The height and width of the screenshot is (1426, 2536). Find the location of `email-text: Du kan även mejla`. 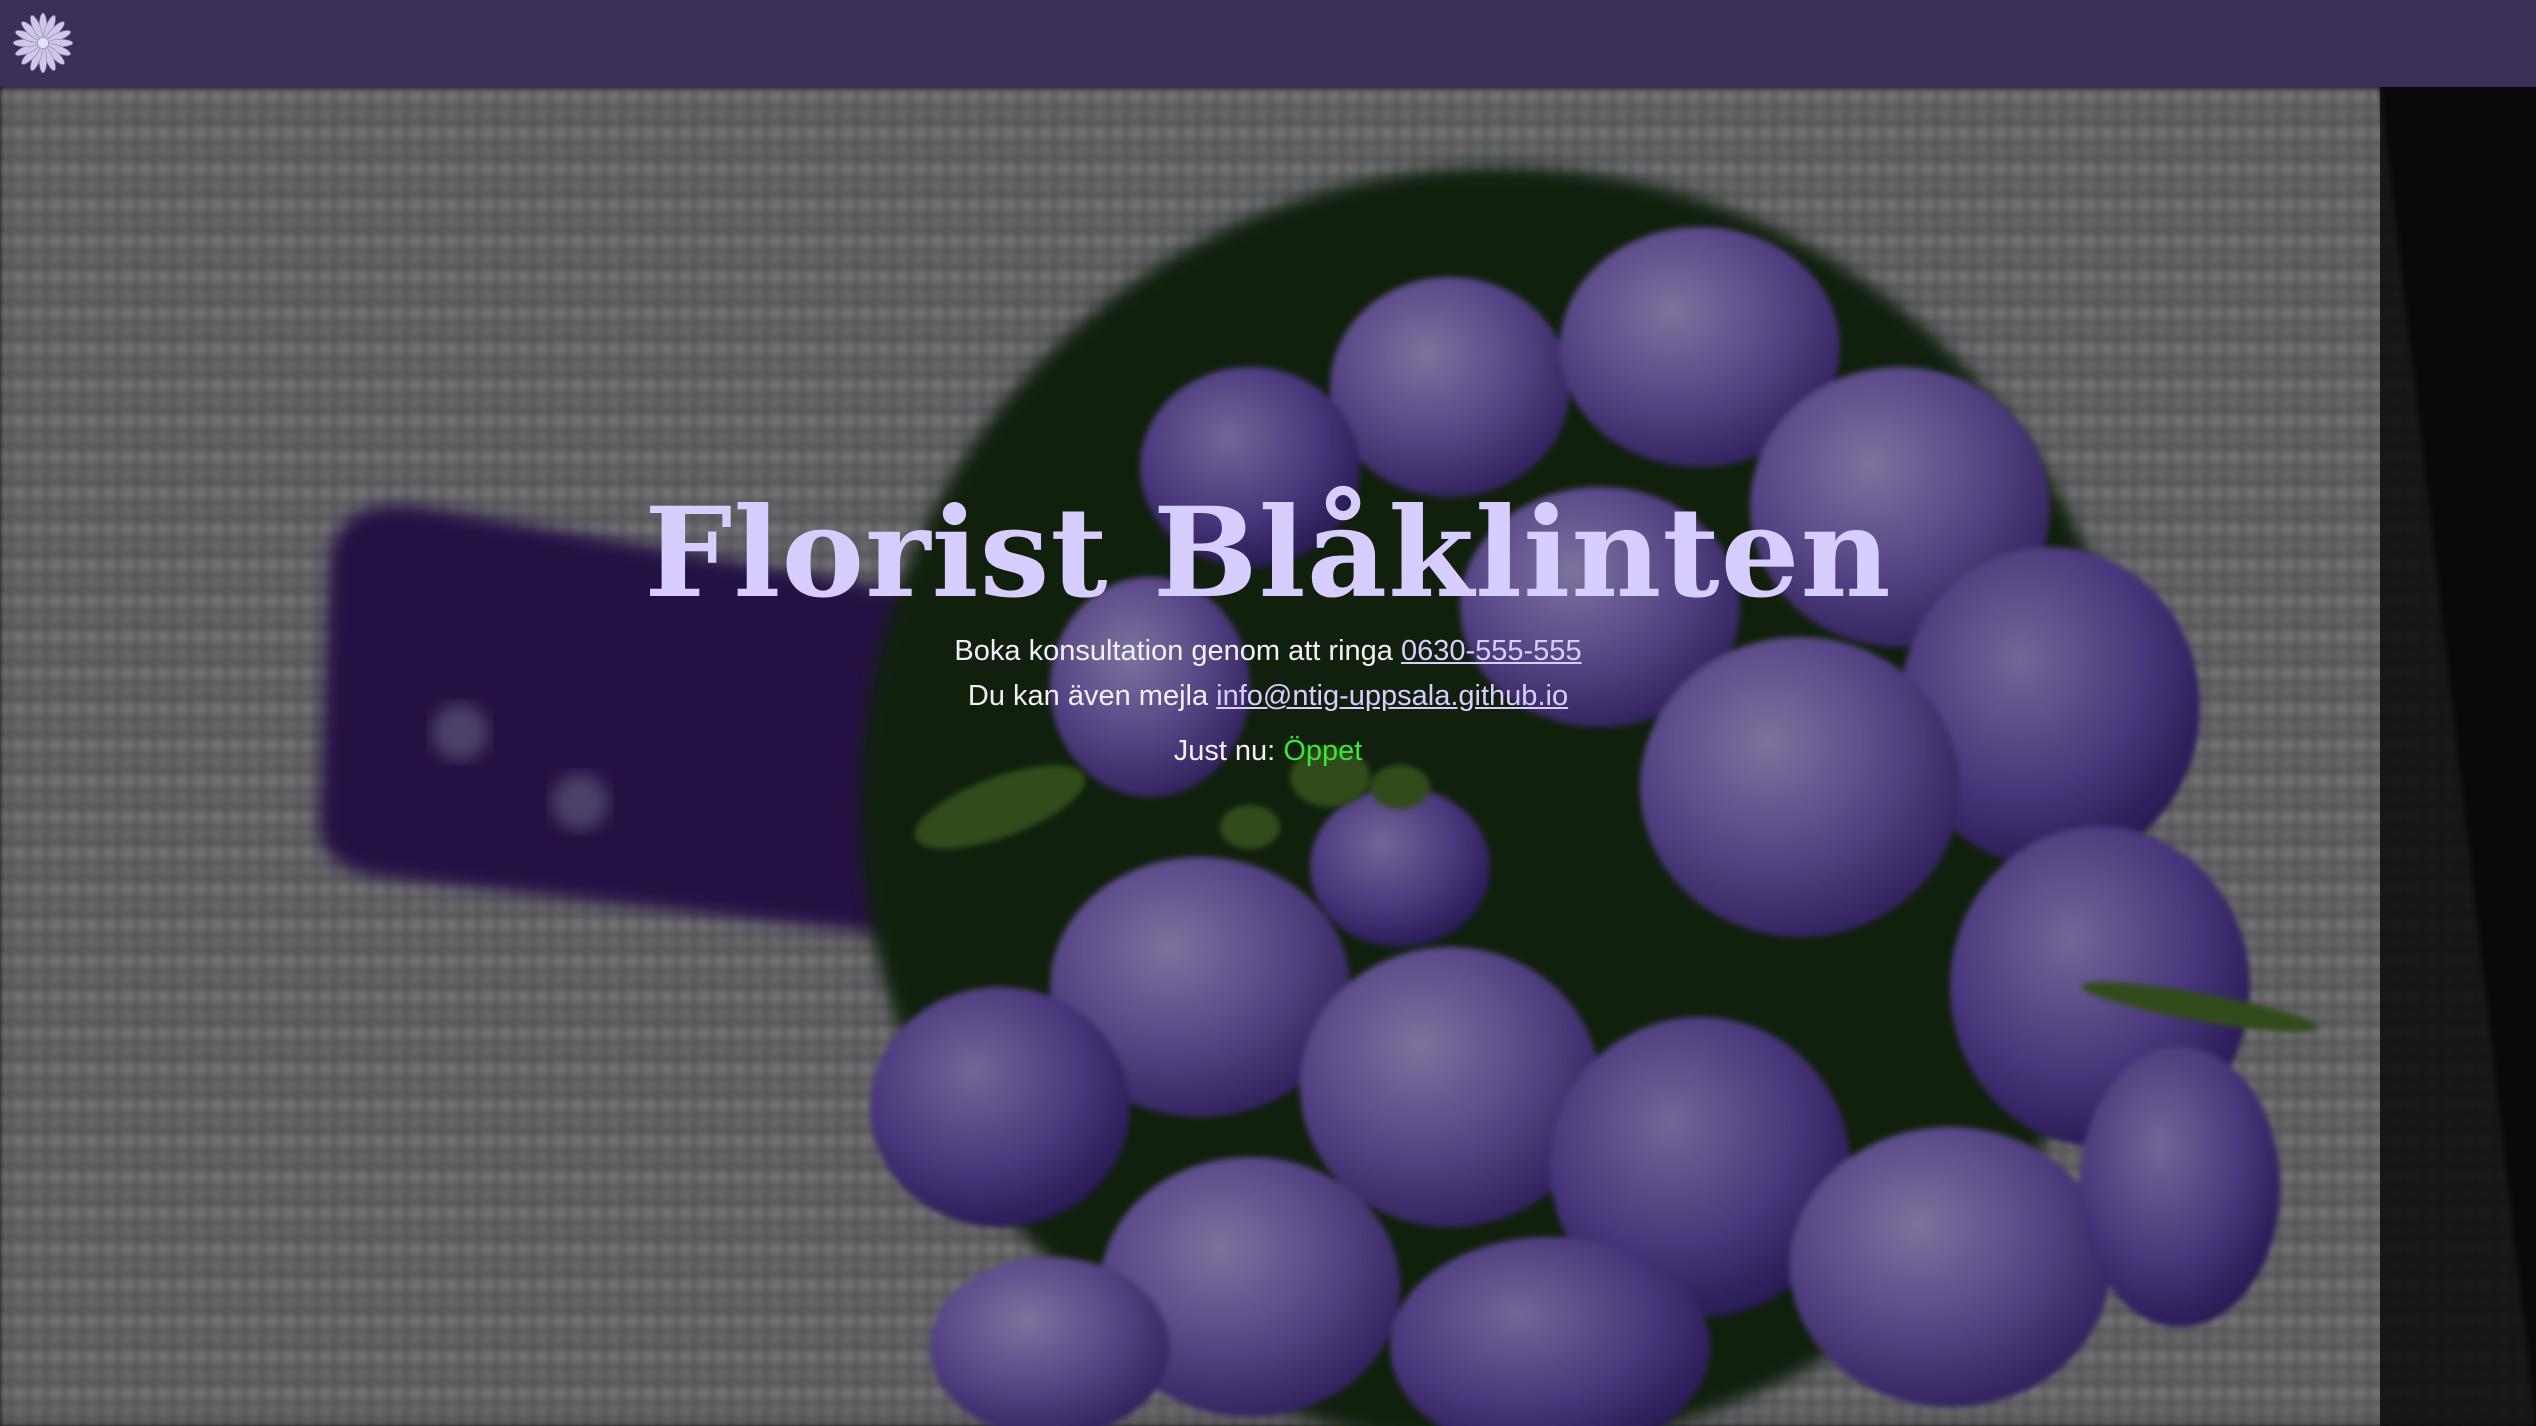

email-text: Du kan även mejla is located at coordinates (1088, 696).